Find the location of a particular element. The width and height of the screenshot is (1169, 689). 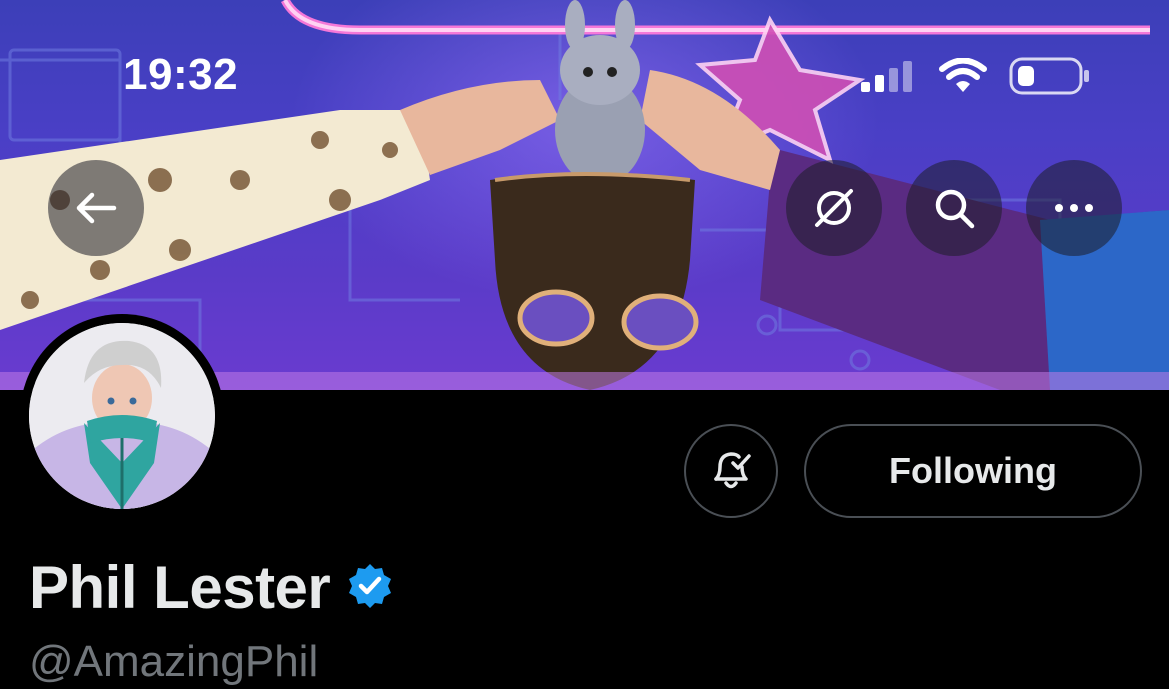

bell-check-icon is located at coordinates (731, 471).